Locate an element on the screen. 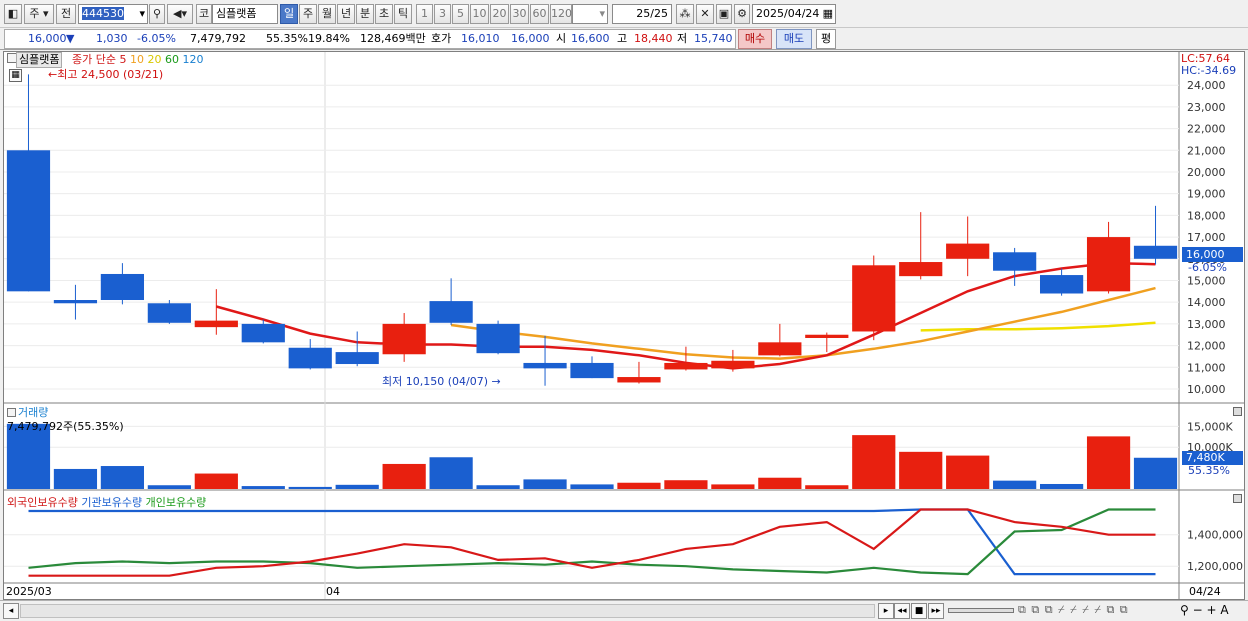 This screenshot has width=1248, height=621. code-input: 444530 ▾ is located at coordinates (113, 14).